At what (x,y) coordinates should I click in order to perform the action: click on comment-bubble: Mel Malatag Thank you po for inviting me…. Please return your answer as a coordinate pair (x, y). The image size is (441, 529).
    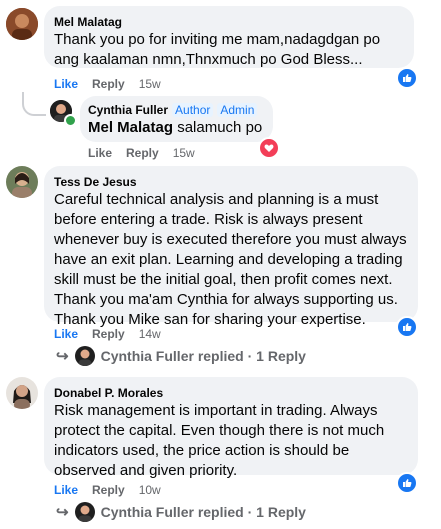
    Looking at the image, I should click on (229, 37).